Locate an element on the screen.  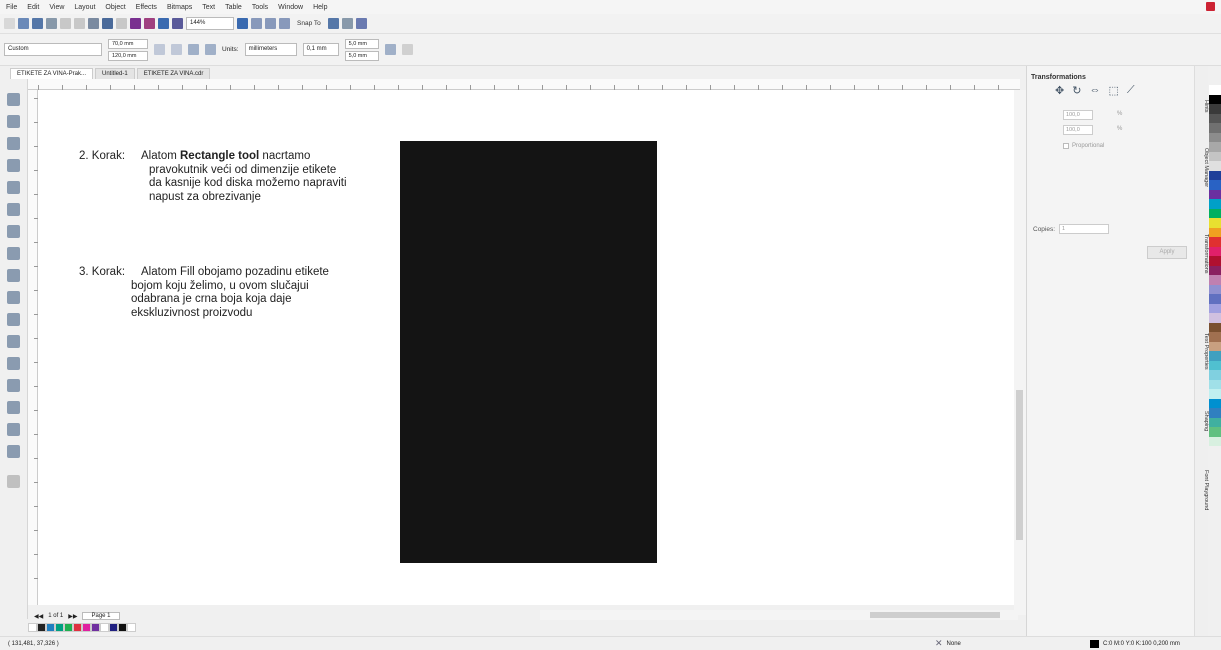
copy-icon is located at coordinates (79, 23).